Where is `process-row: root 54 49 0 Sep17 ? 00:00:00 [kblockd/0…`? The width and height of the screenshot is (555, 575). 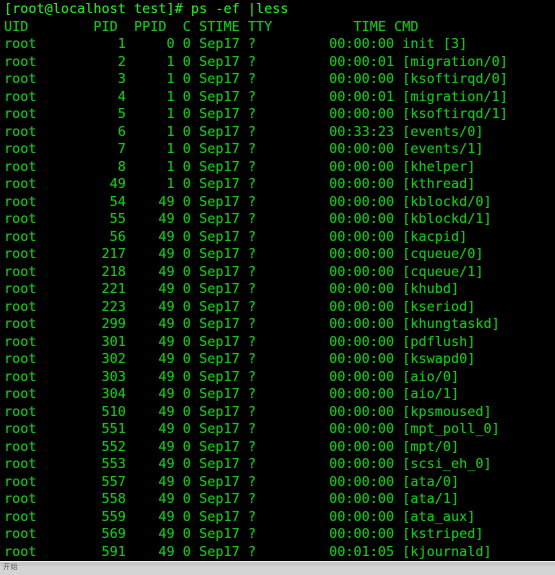
process-row: root 54 49 0 Sep17 ? 00:00:00 [kblockd/0… is located at coordinates (248, 201).